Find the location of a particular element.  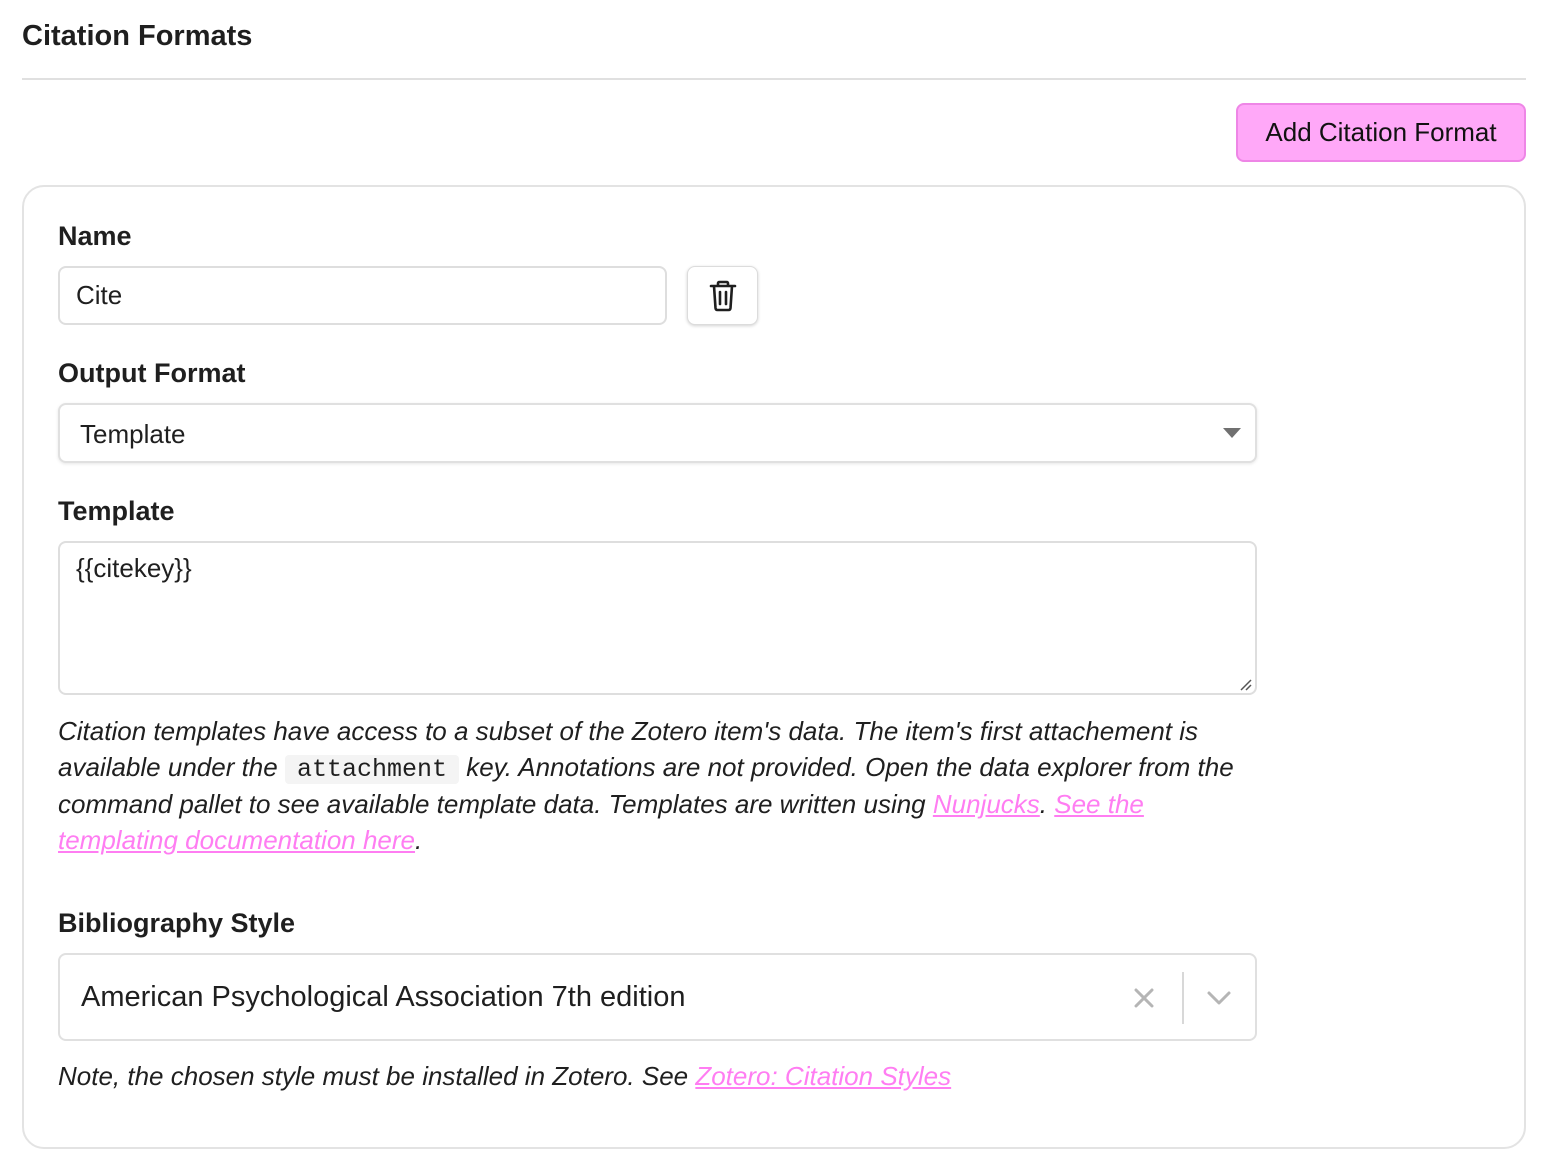

resize-handle-icon is located at coordinates (1245, 684).